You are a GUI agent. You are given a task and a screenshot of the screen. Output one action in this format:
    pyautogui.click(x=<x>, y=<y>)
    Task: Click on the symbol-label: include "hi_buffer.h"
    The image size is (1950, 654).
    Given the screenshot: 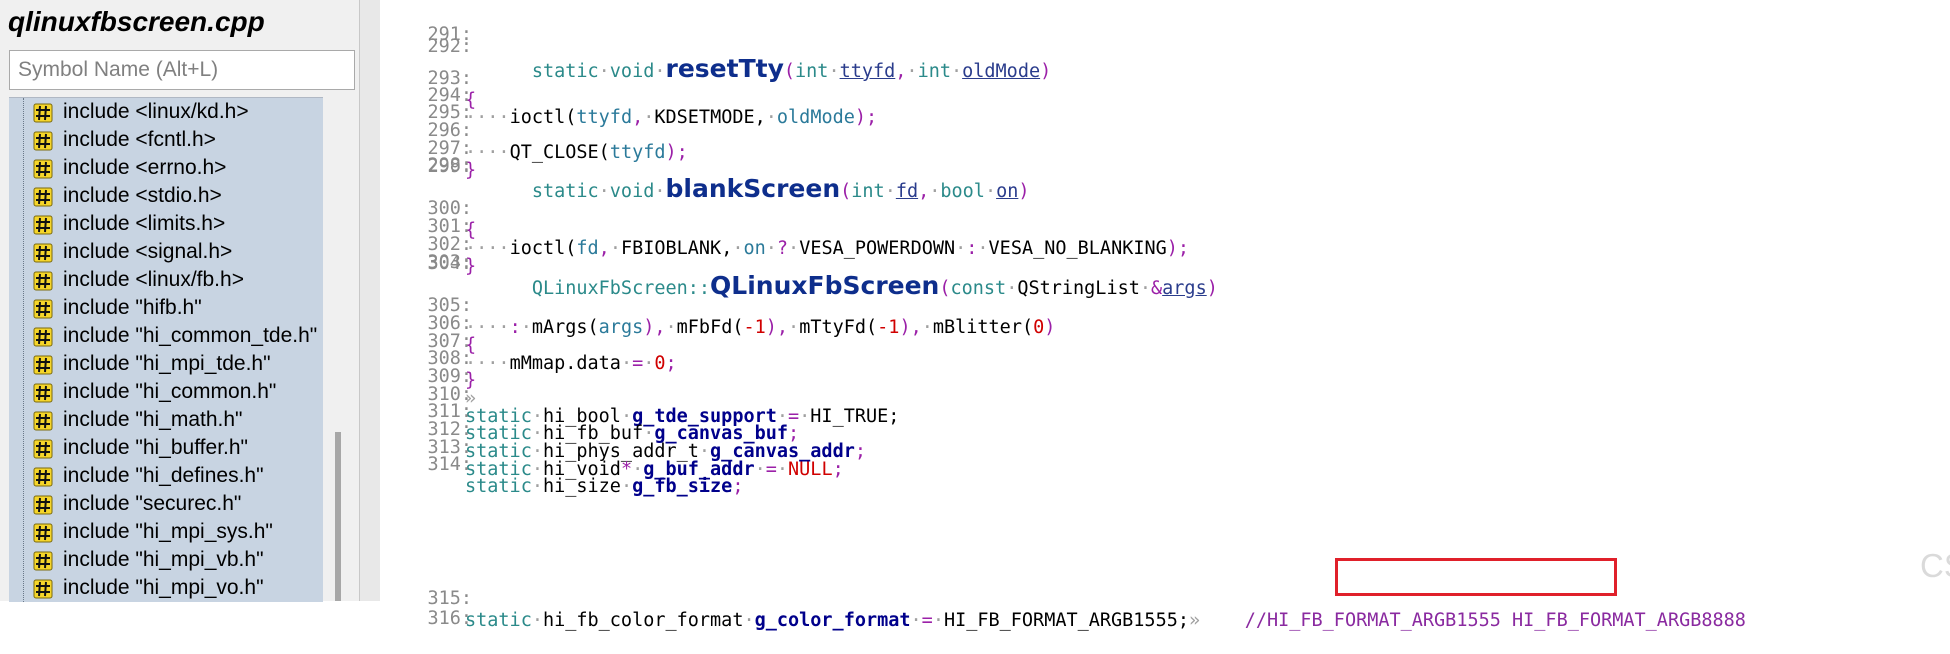 What is the action you would take?
    pyautogui.click(x=155, y=447)
    